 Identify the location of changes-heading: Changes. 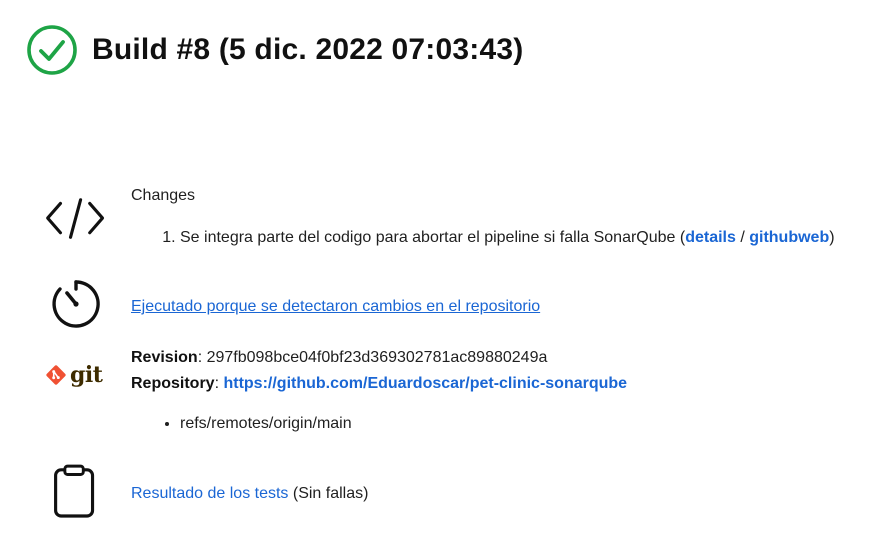
(163, 195).